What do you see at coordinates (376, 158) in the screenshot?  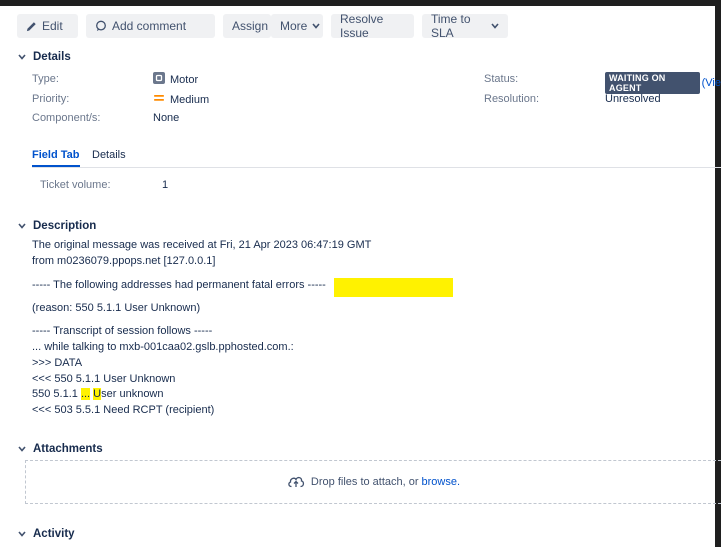 I see `field-tabs: Field Tab Details` at bounding box center [376, 158].